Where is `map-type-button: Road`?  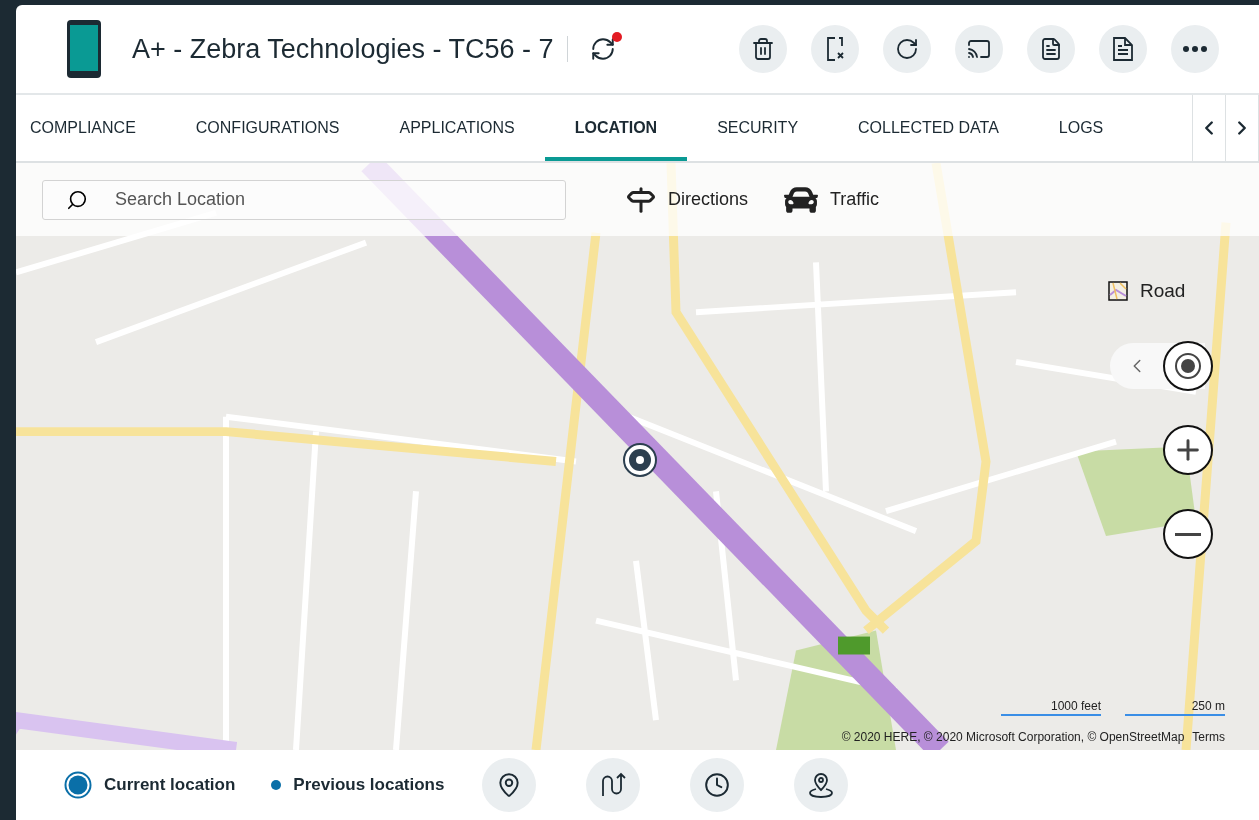 map-type-button: Road is located at coordinates (1147, 291).